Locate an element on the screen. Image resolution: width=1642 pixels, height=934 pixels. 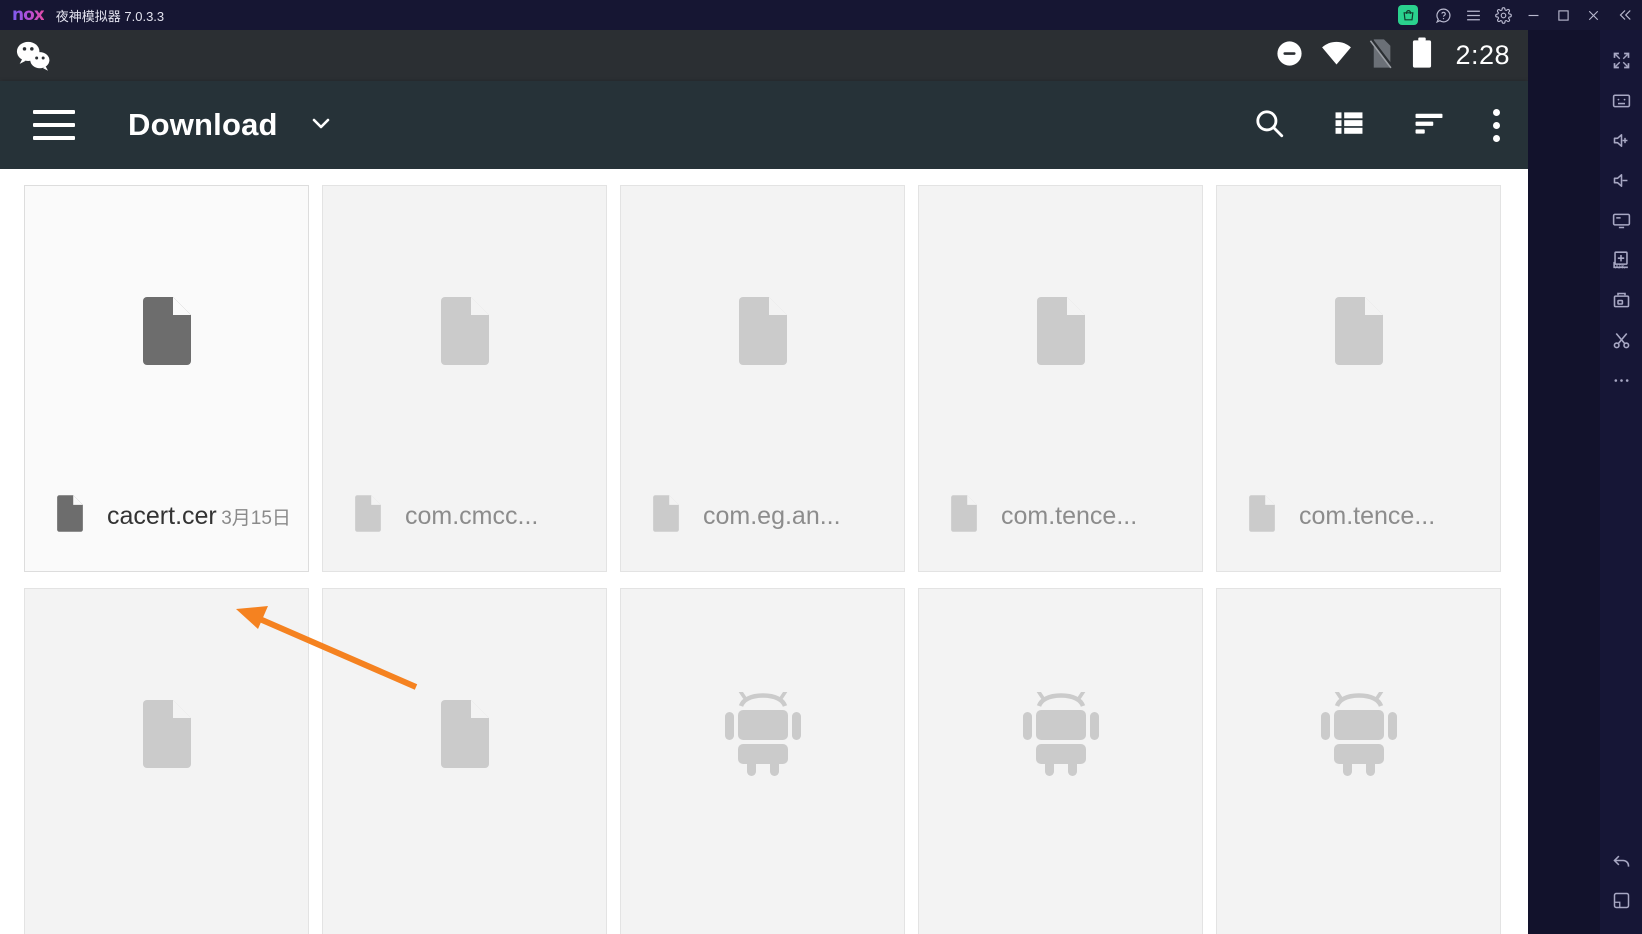
keyboard-icon is located at coordinates (1621, 100).